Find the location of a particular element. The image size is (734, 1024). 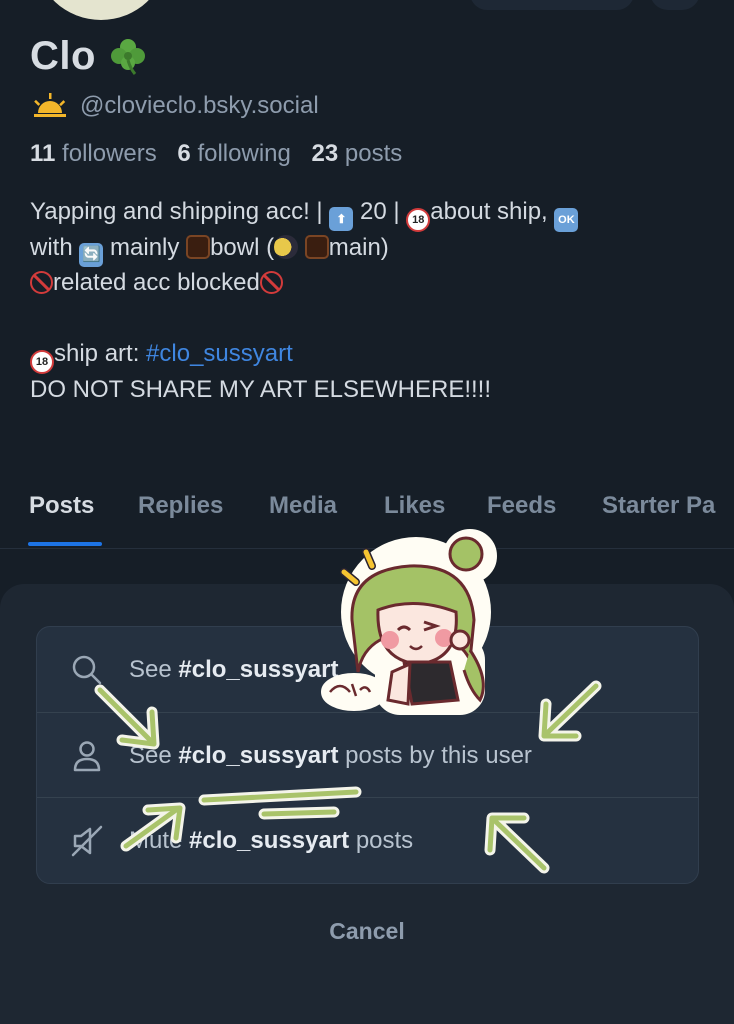

bio-text: related acc blocked is located at coordinates (156, 282).